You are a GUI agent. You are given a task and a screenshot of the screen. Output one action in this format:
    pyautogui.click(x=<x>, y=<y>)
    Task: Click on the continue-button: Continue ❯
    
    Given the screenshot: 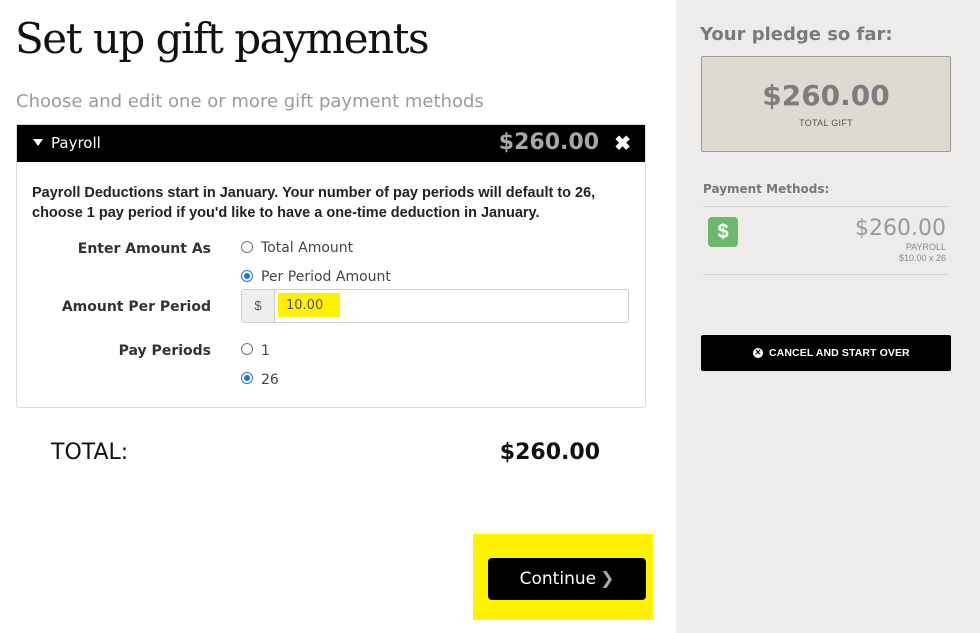 What is the action you would take?
    pyautogui.click(x=567, y=579)
    